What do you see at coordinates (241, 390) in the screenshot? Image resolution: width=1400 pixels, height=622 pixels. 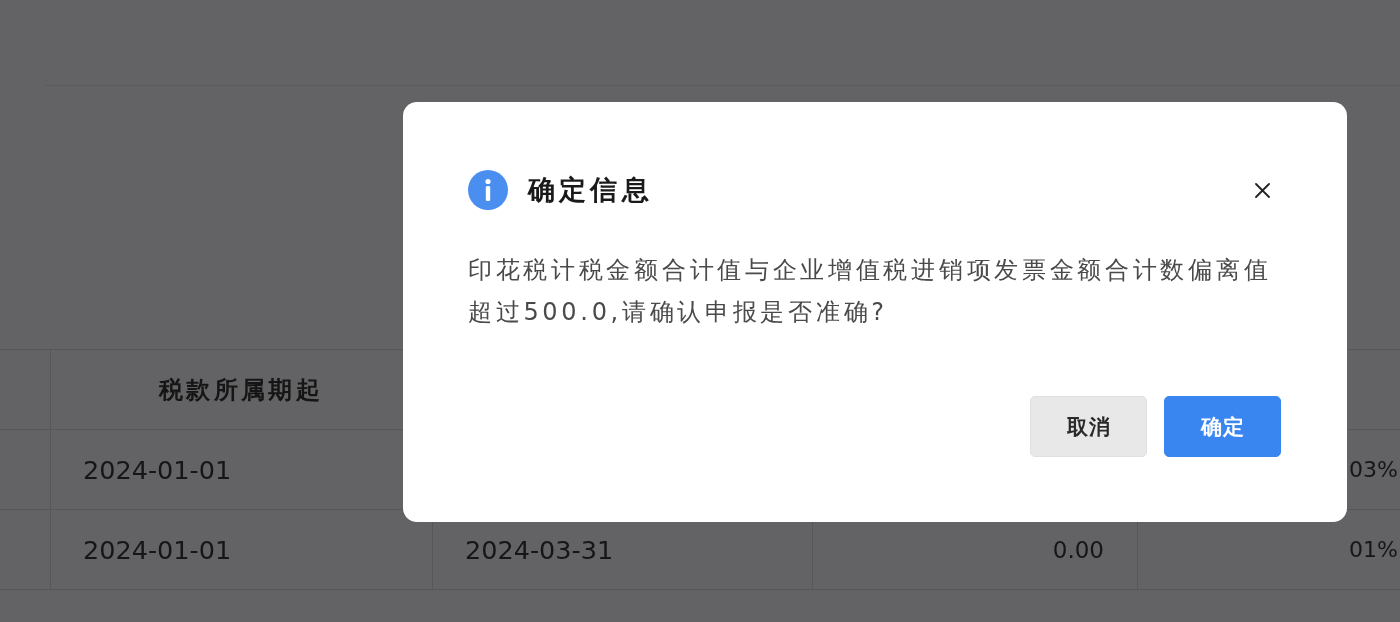 I see `column-header: 税款所属期起` at bounding box center [241, 390].